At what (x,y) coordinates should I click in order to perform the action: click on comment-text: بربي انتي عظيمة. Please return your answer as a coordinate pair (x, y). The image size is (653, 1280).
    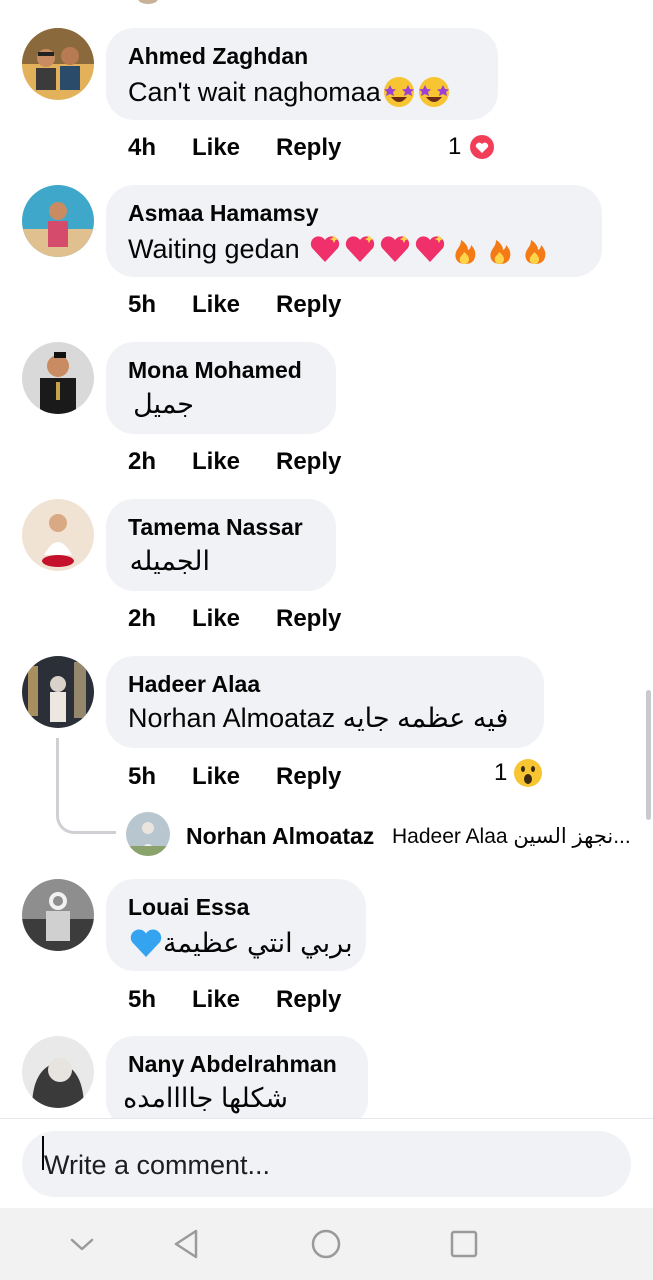
    Looking at the image, I should click on (240, 943).